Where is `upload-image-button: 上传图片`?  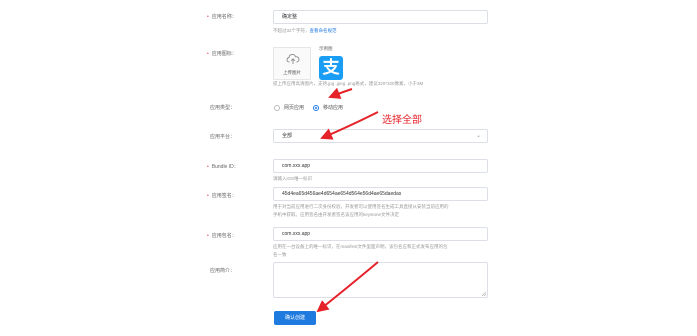 upload-image-button: 上传图片 is located at coordinates (292, 63).